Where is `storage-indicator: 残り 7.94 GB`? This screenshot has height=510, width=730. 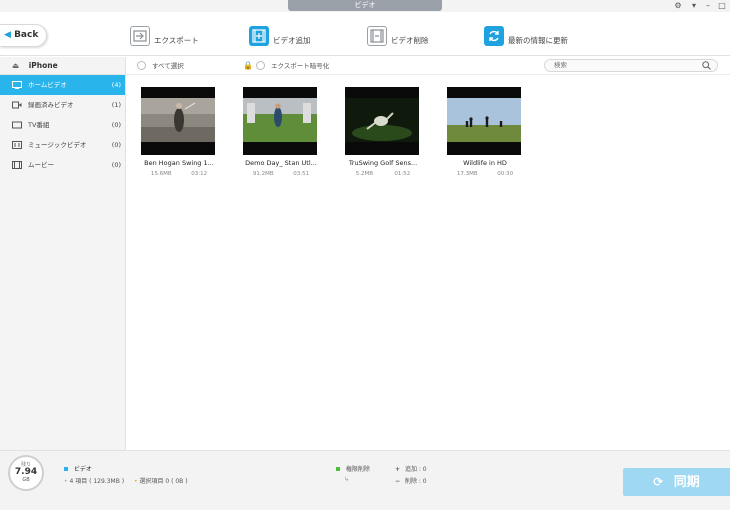
storage-indicator: 残り 7.94 GB is located at coordinates (26, 473).